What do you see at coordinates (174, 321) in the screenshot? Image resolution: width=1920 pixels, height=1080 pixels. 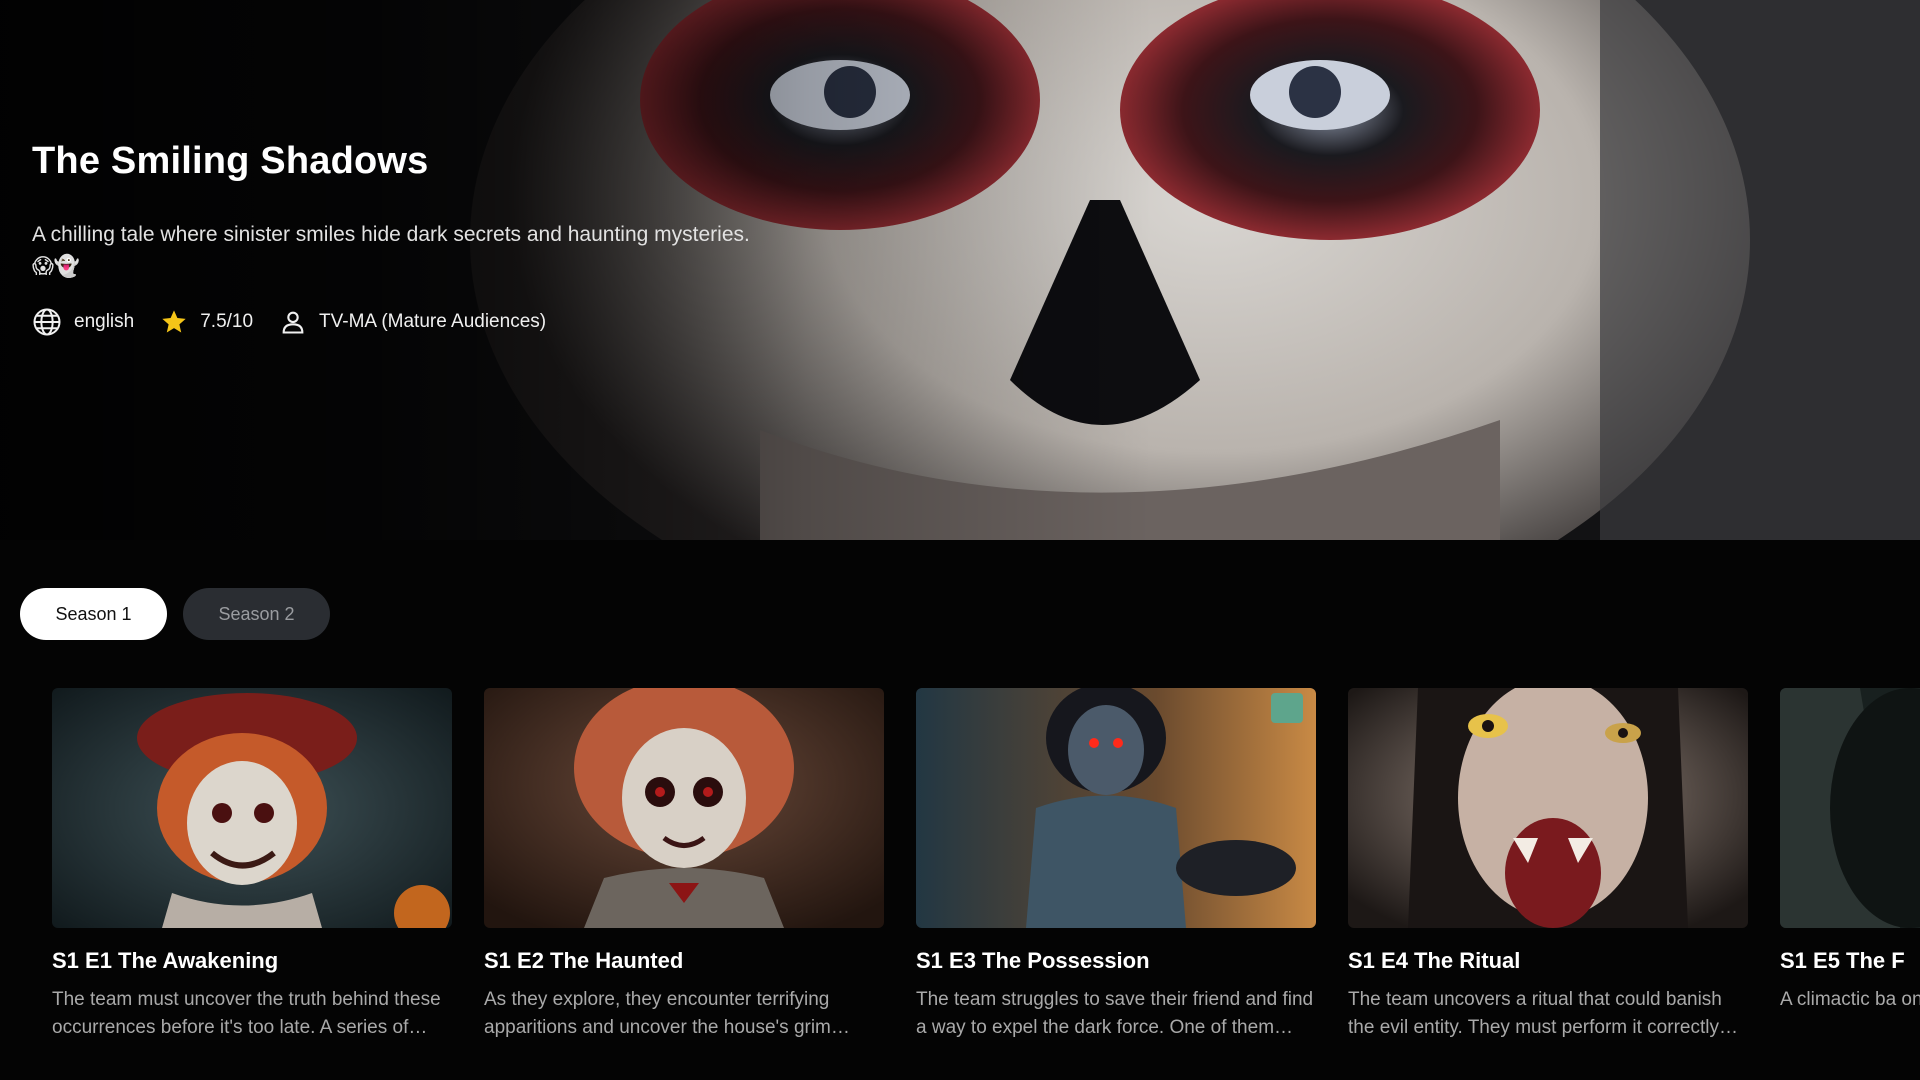 I see `star-icon` at bounding box center [174, 321].